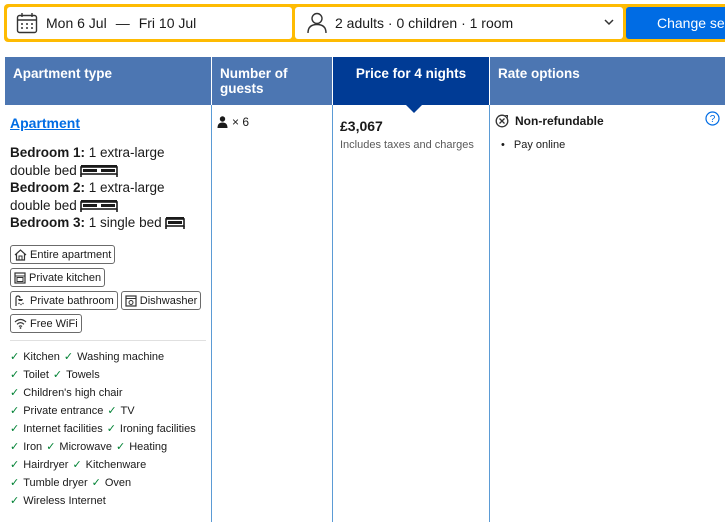 The width and height of the screenshot is (725, 522). I want to click on badge-private-bathroom: Private bathroom, so click(64, 300).